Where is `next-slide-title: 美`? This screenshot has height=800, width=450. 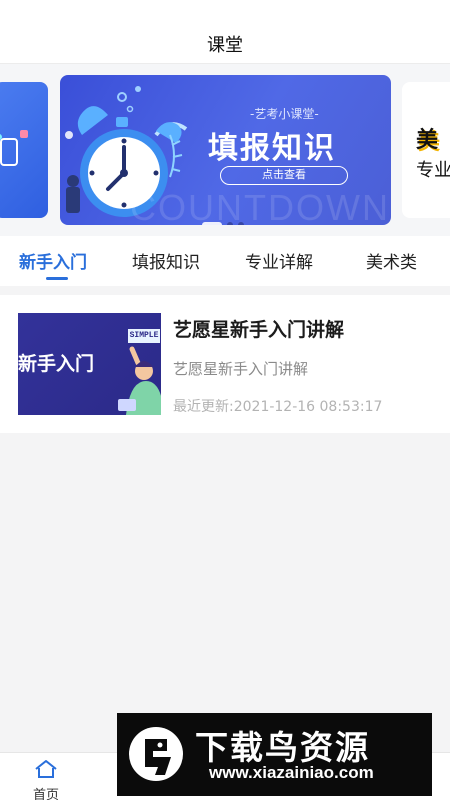
next-slide-title: 美 is located at coordinates (427, 140).